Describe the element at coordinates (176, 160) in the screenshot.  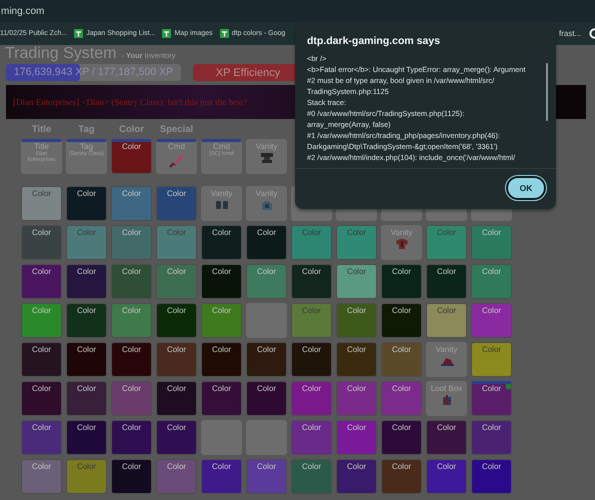
I see `sword-icon` at that location.